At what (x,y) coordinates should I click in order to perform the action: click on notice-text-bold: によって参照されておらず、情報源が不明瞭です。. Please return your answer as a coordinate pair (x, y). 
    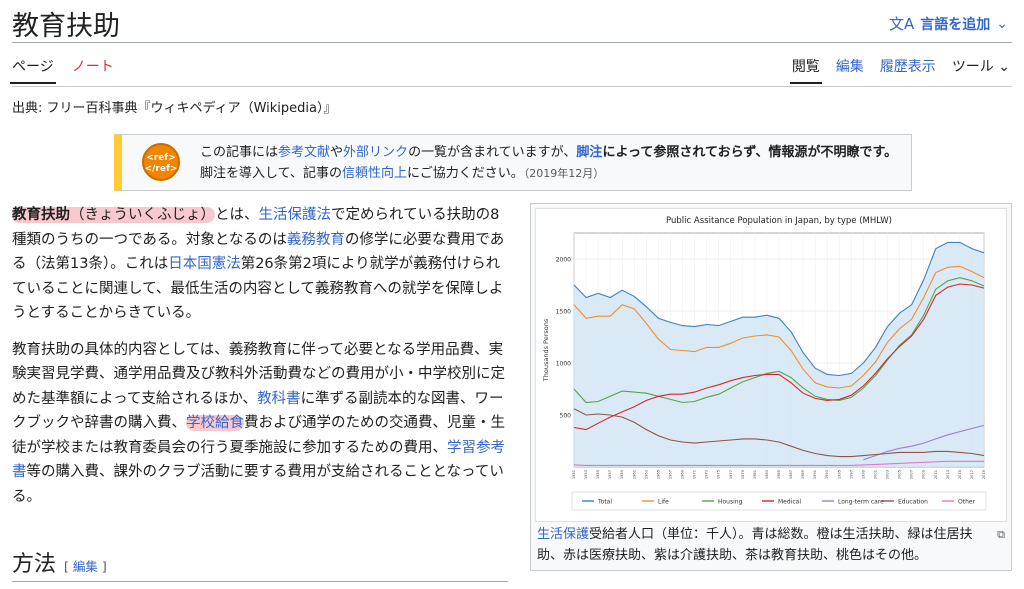
    Looking at the image, I should click on (750, 152).